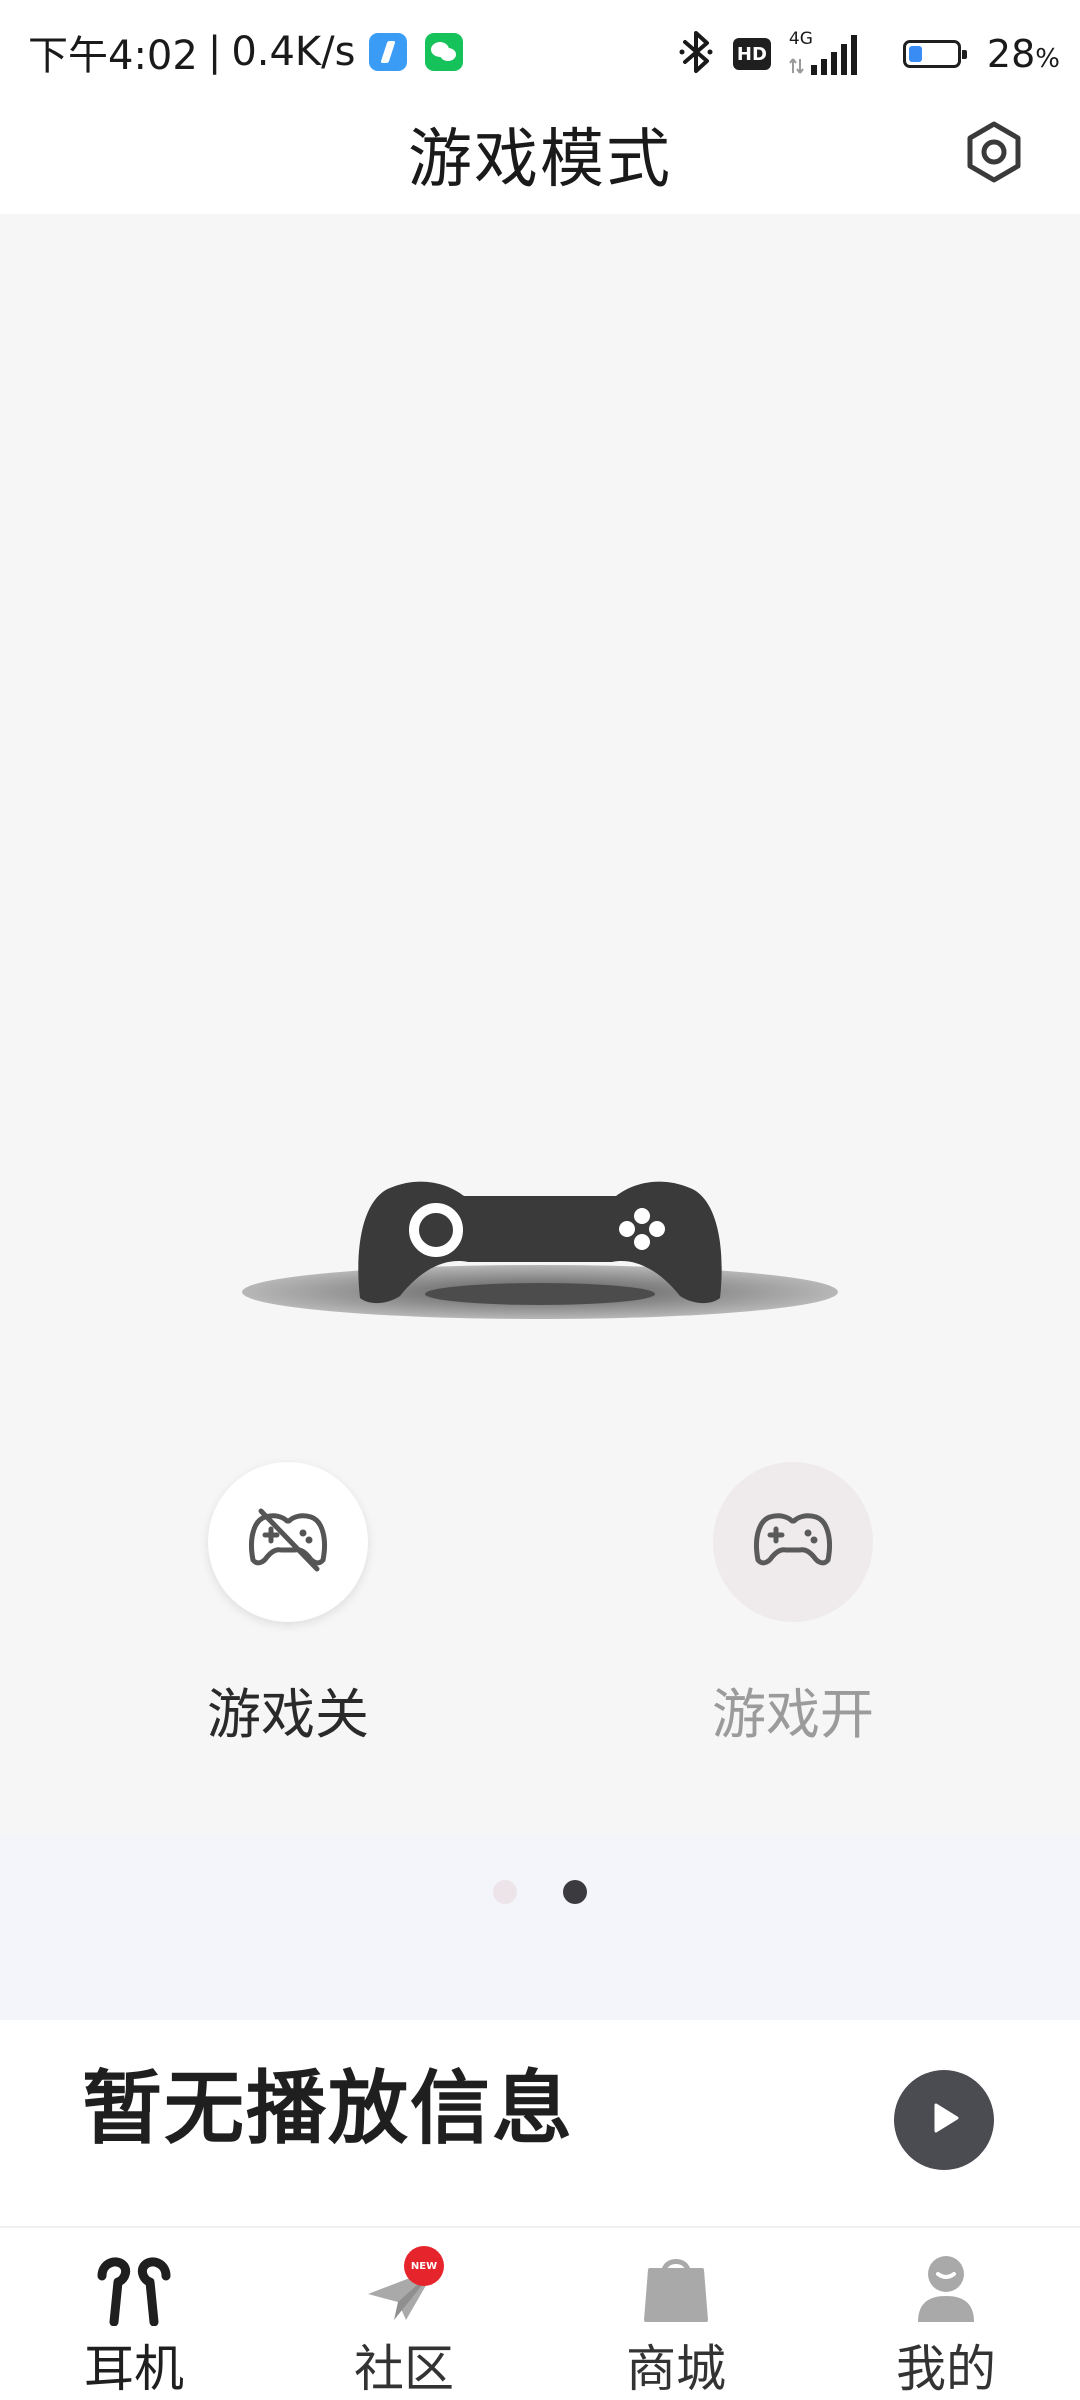 Image resolution: width=1080 pixels, height=2400 pixels. What do you see at coordinates (388, 52) in the screenshot?
I see `feather-app-icon` at bounding box center [388, 52].